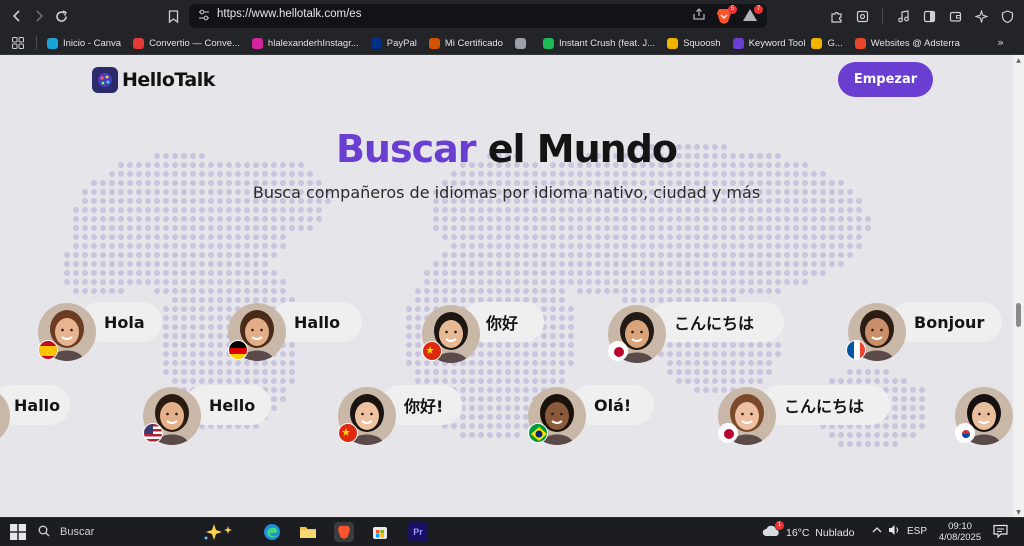 The height and width of the screenshot is (546, 1024). I want to click on bookmark-page-button, so click(173, 16).